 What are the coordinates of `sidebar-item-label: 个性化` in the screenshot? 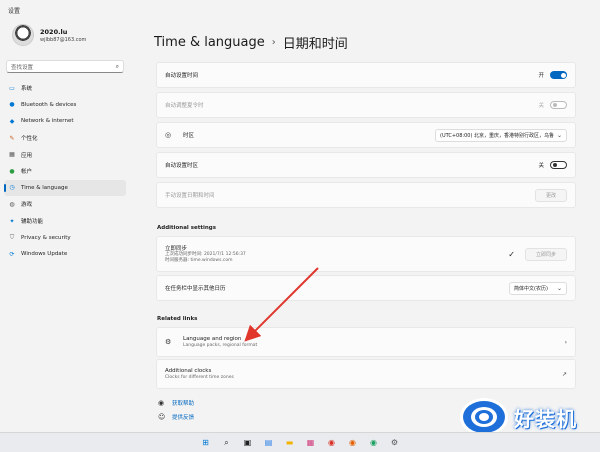 It's located at (29, 139).